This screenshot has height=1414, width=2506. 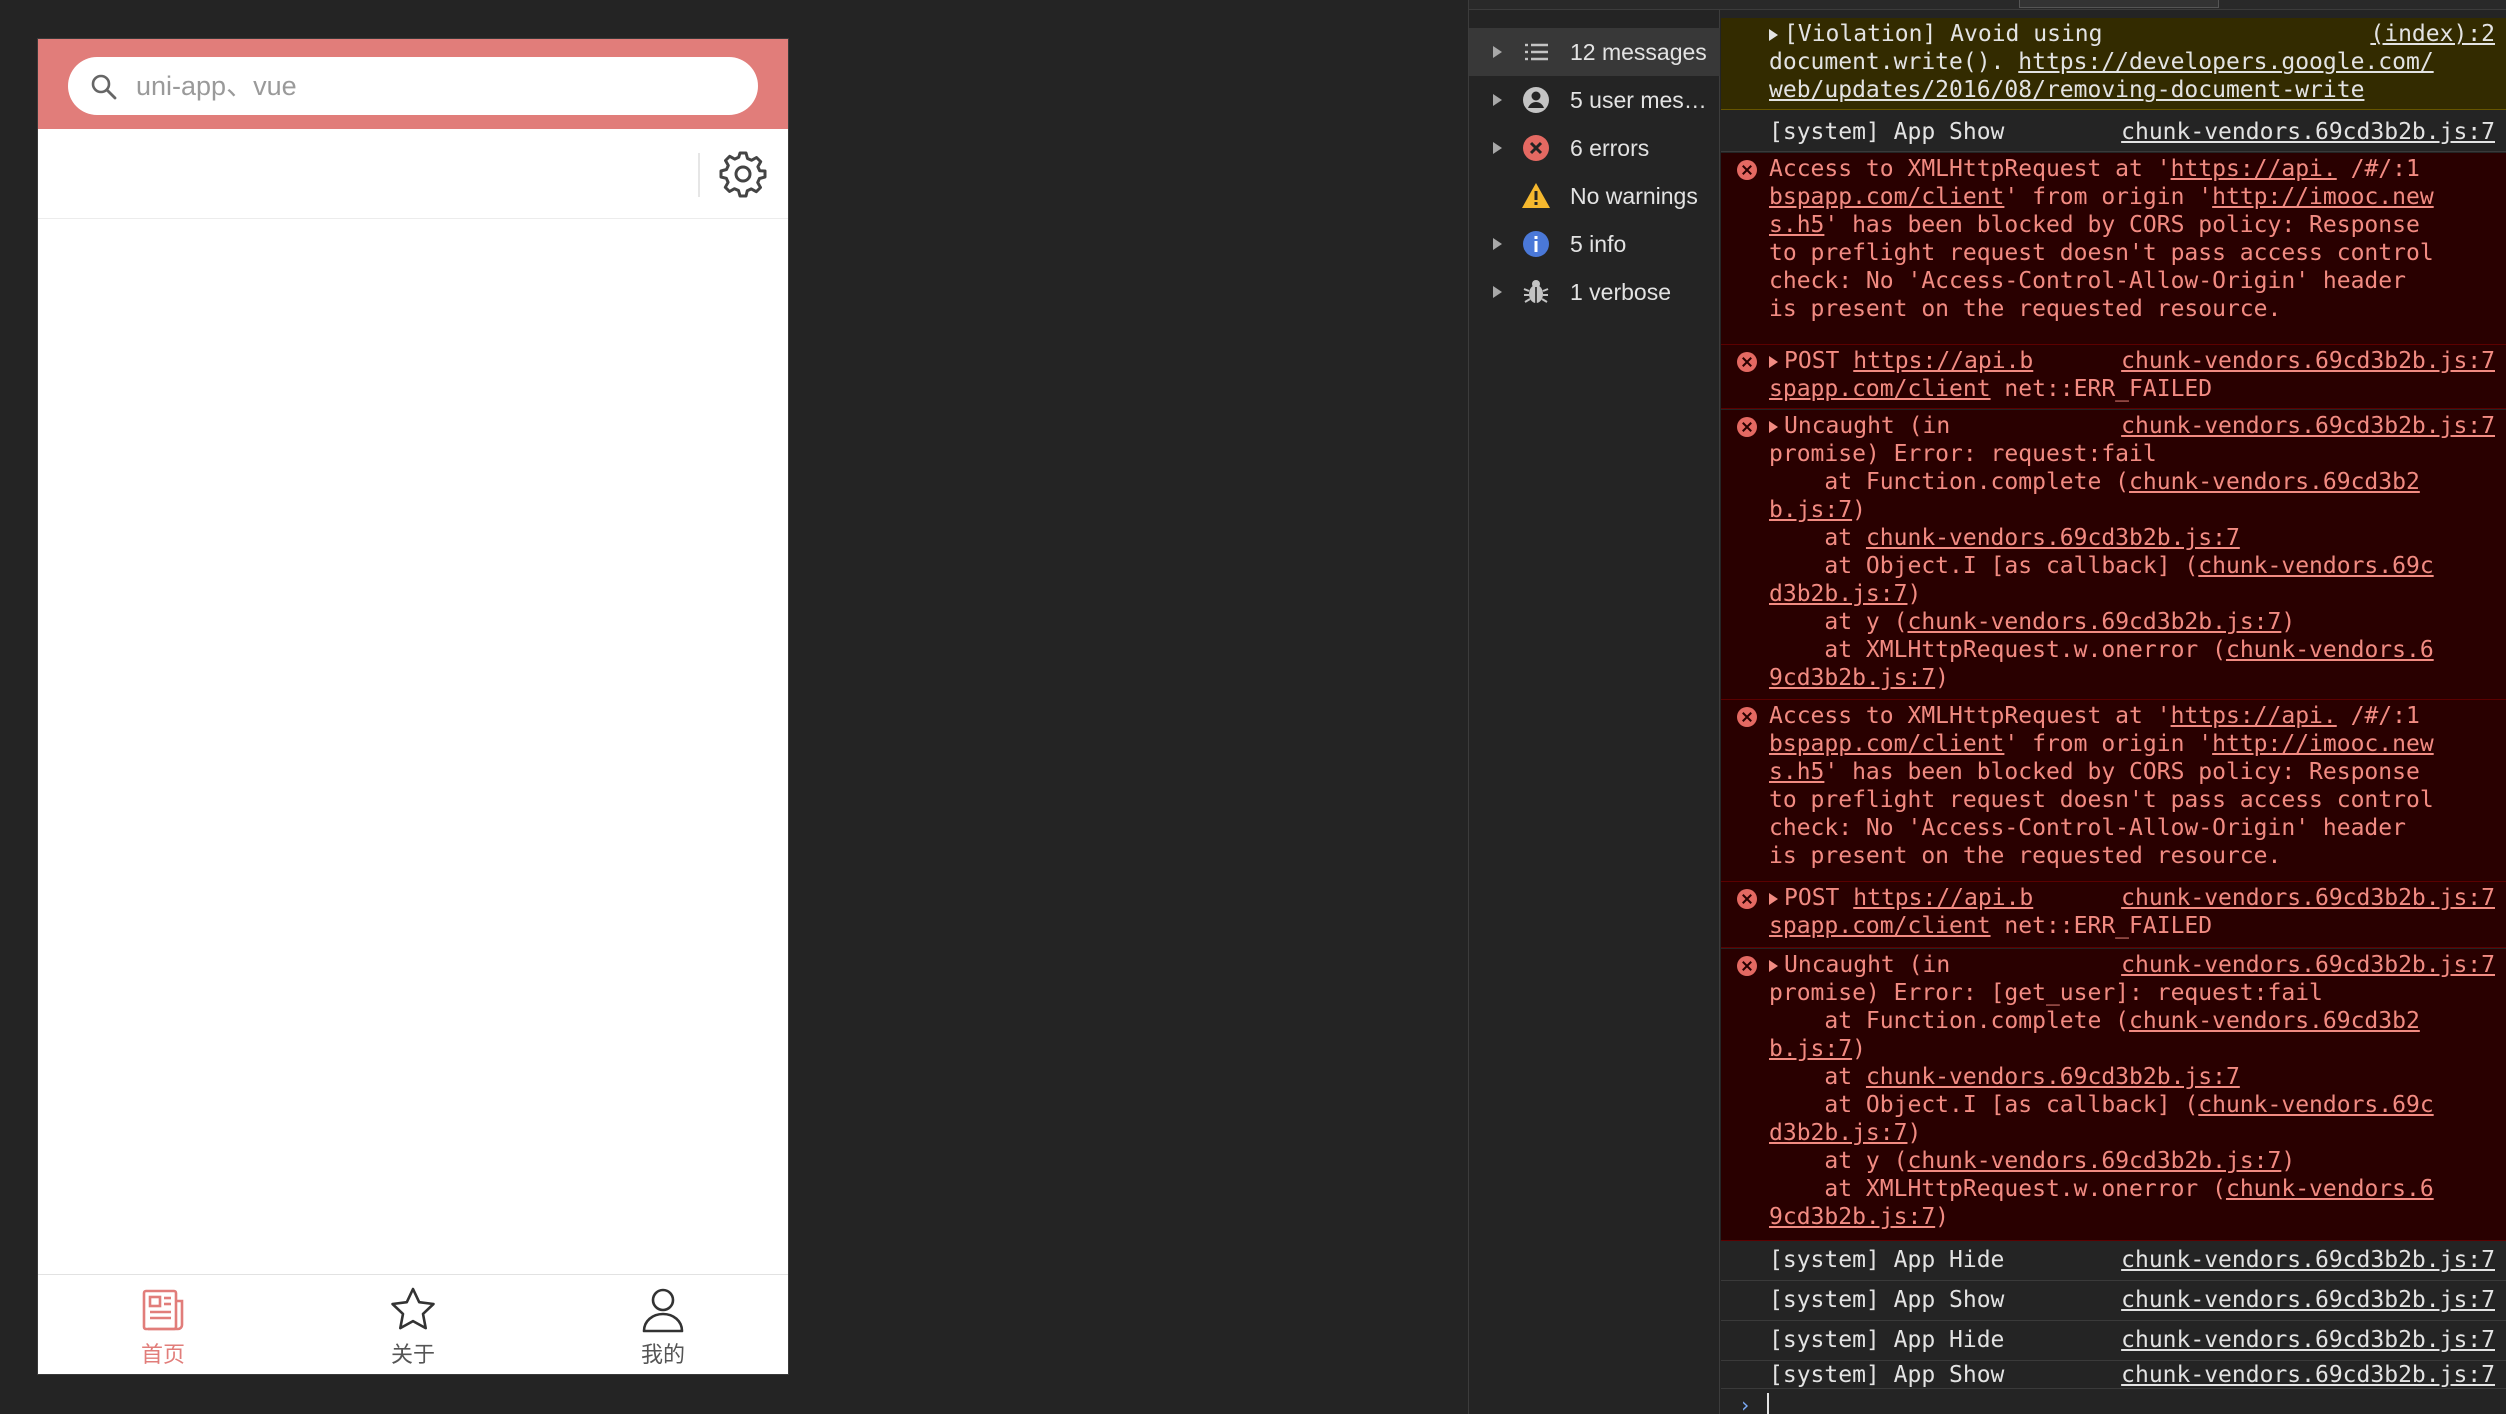 What do you see at coordinates (1997, 1189) in the screenshot?
I see `msg-line: at XMLHttpRequest.w.onerror (` at bounding box center [1997, 1189].